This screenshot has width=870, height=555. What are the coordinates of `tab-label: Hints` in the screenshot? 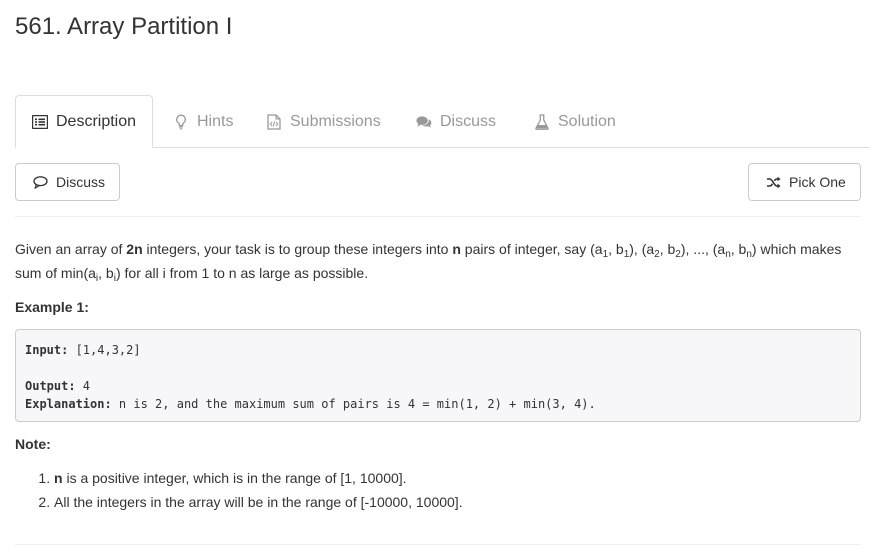 It's located at (215, 121).